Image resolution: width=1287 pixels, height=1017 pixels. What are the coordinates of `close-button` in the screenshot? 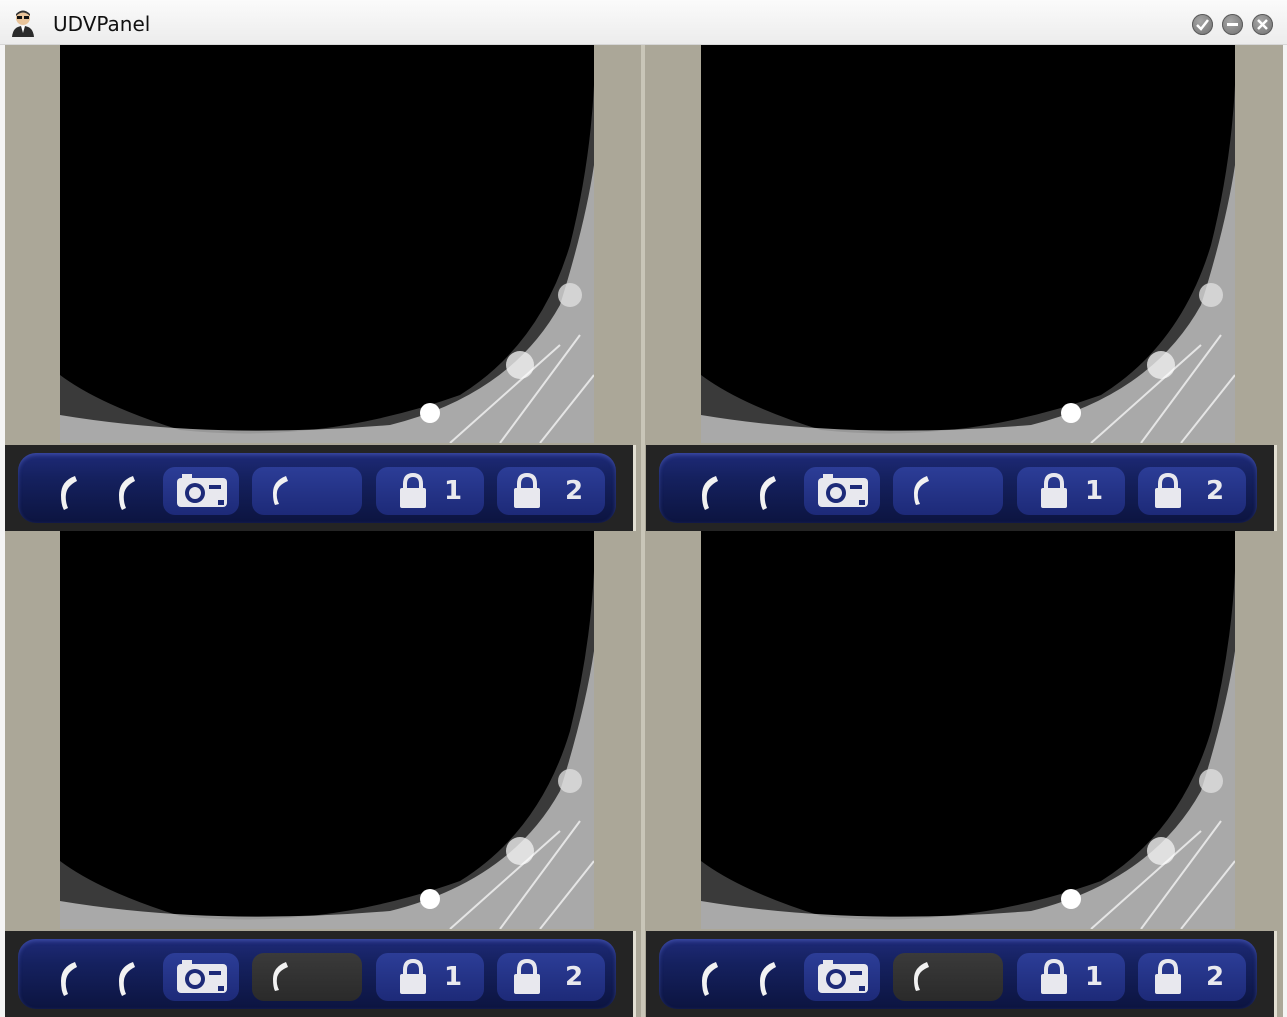 It's located at (1262, 24).